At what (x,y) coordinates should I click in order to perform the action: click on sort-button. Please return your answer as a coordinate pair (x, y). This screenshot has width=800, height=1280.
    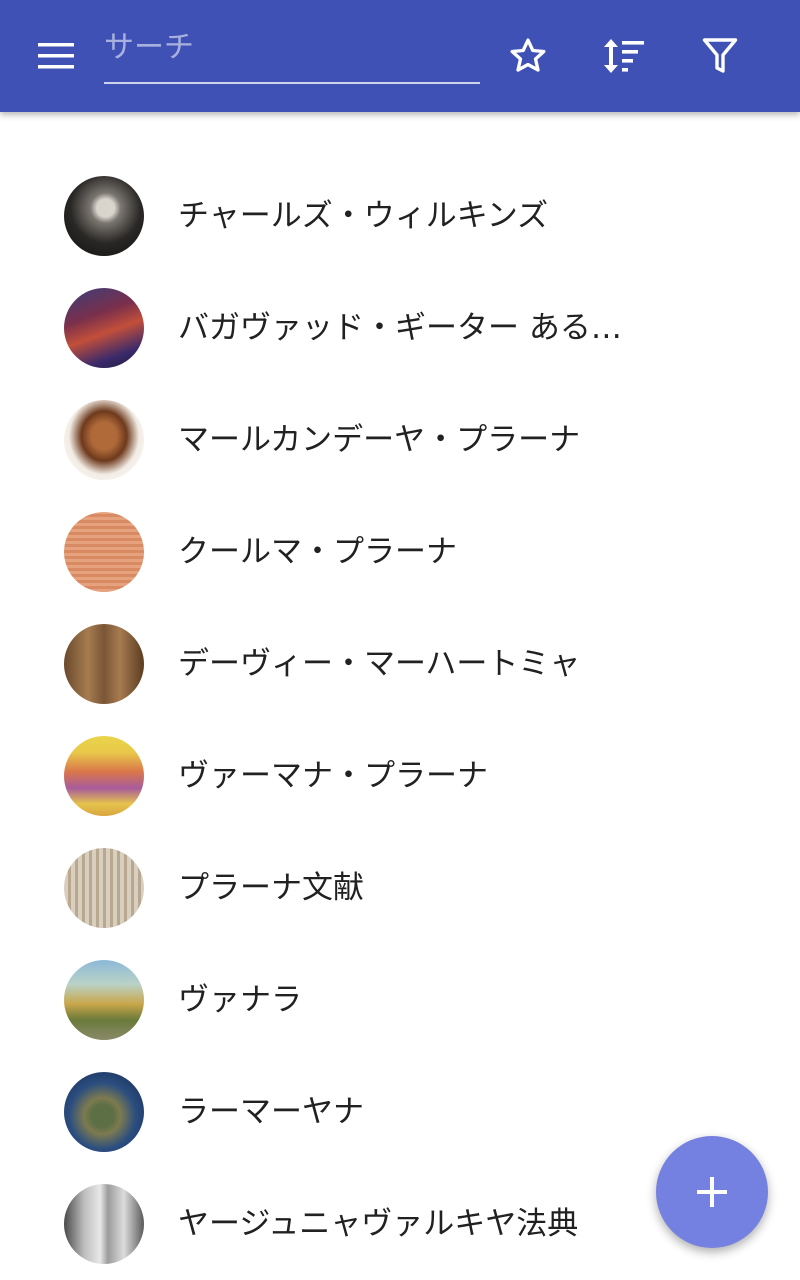
    Looking at the image, I should click on (624, 56).